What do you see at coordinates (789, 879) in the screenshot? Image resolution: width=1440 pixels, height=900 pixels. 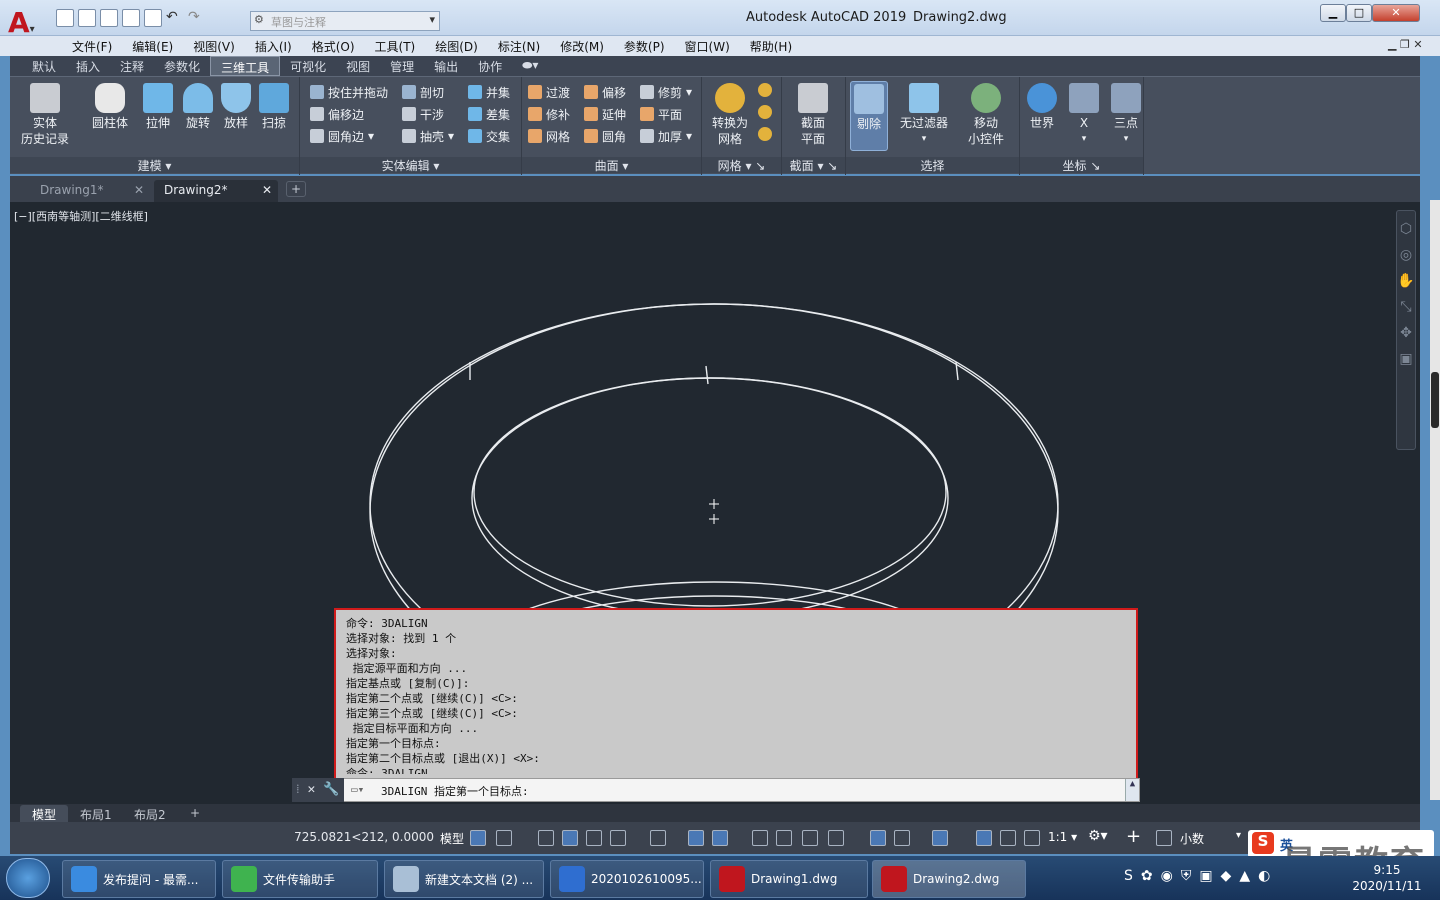 I see `taskbar-item-drawing1: Drawing1.dwg` at bounding box center [789, 879].